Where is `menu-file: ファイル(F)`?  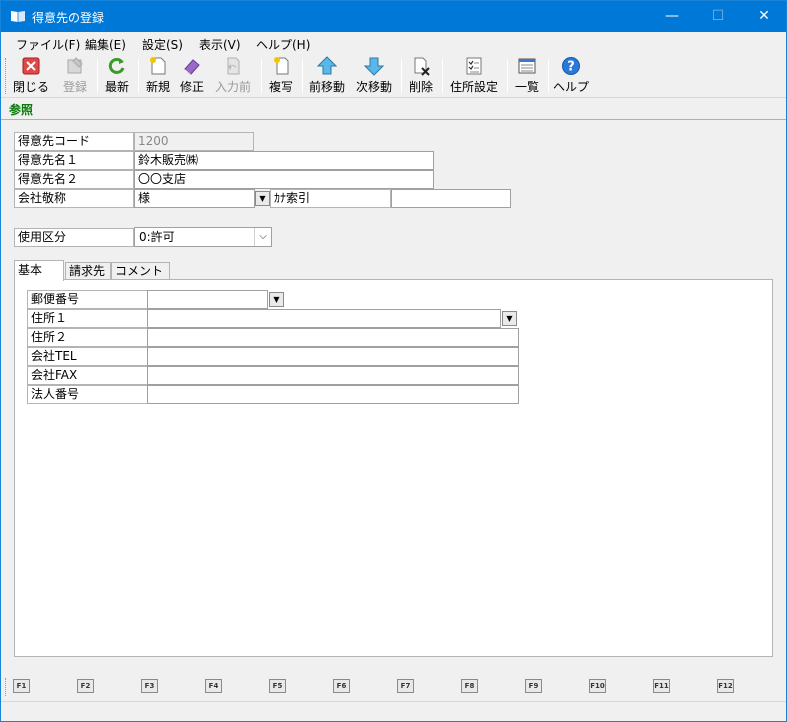
menu-file: ファイル(F) is located at coordinates (48, 44).